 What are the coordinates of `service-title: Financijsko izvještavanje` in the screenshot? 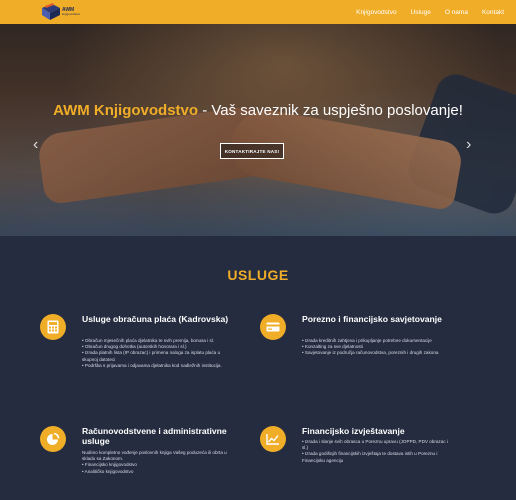 It's located at (353, 431).